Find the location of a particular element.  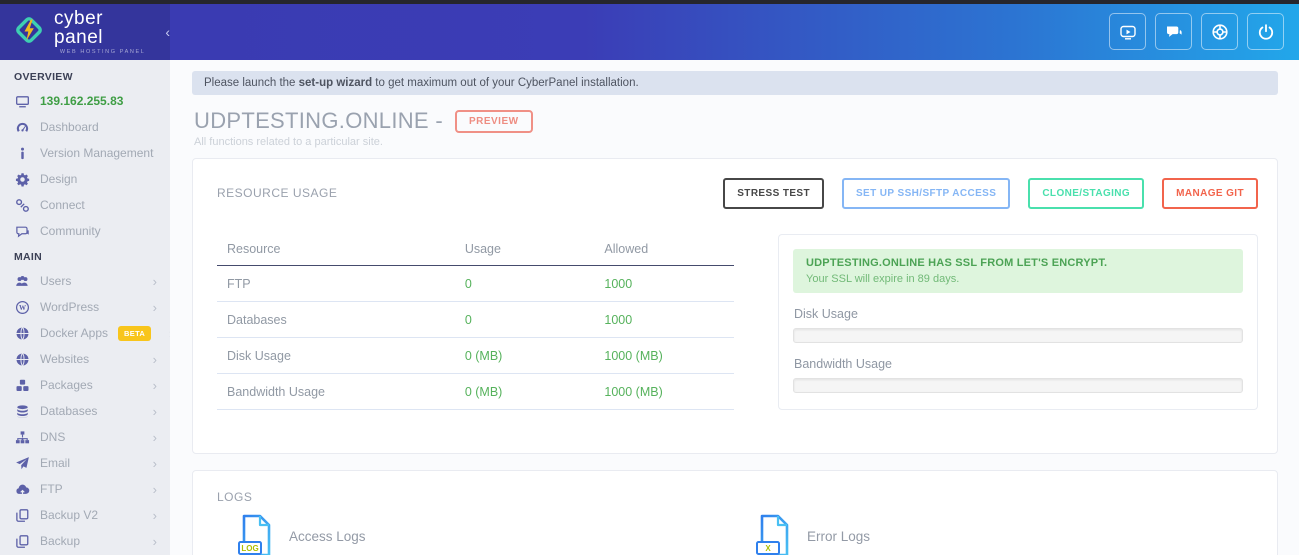

clone-staging-button: CLONE/STAGING is located at coordinates (1086, 193).